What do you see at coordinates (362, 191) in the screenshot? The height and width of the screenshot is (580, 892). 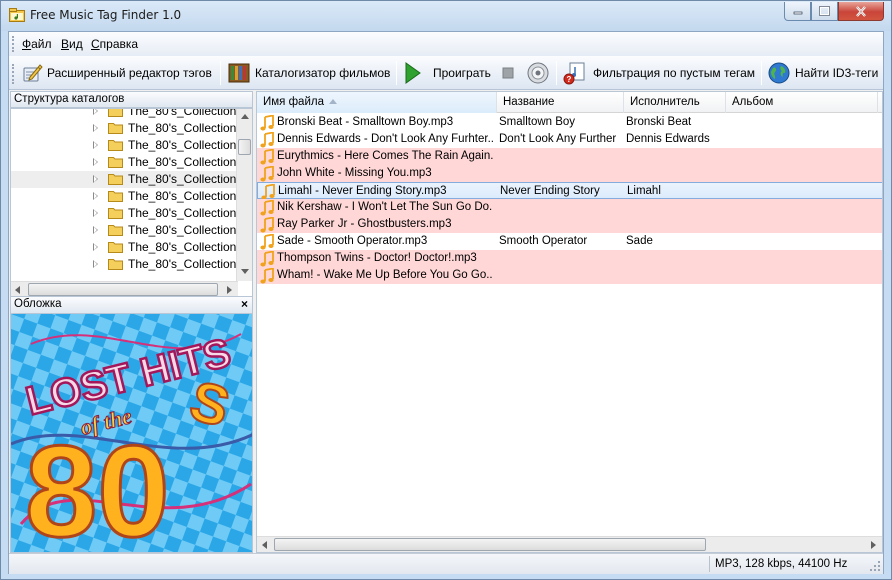 I see `file-name-cell: Limahl - Never Ending Story.mp3` at bounding box center [362, 191].